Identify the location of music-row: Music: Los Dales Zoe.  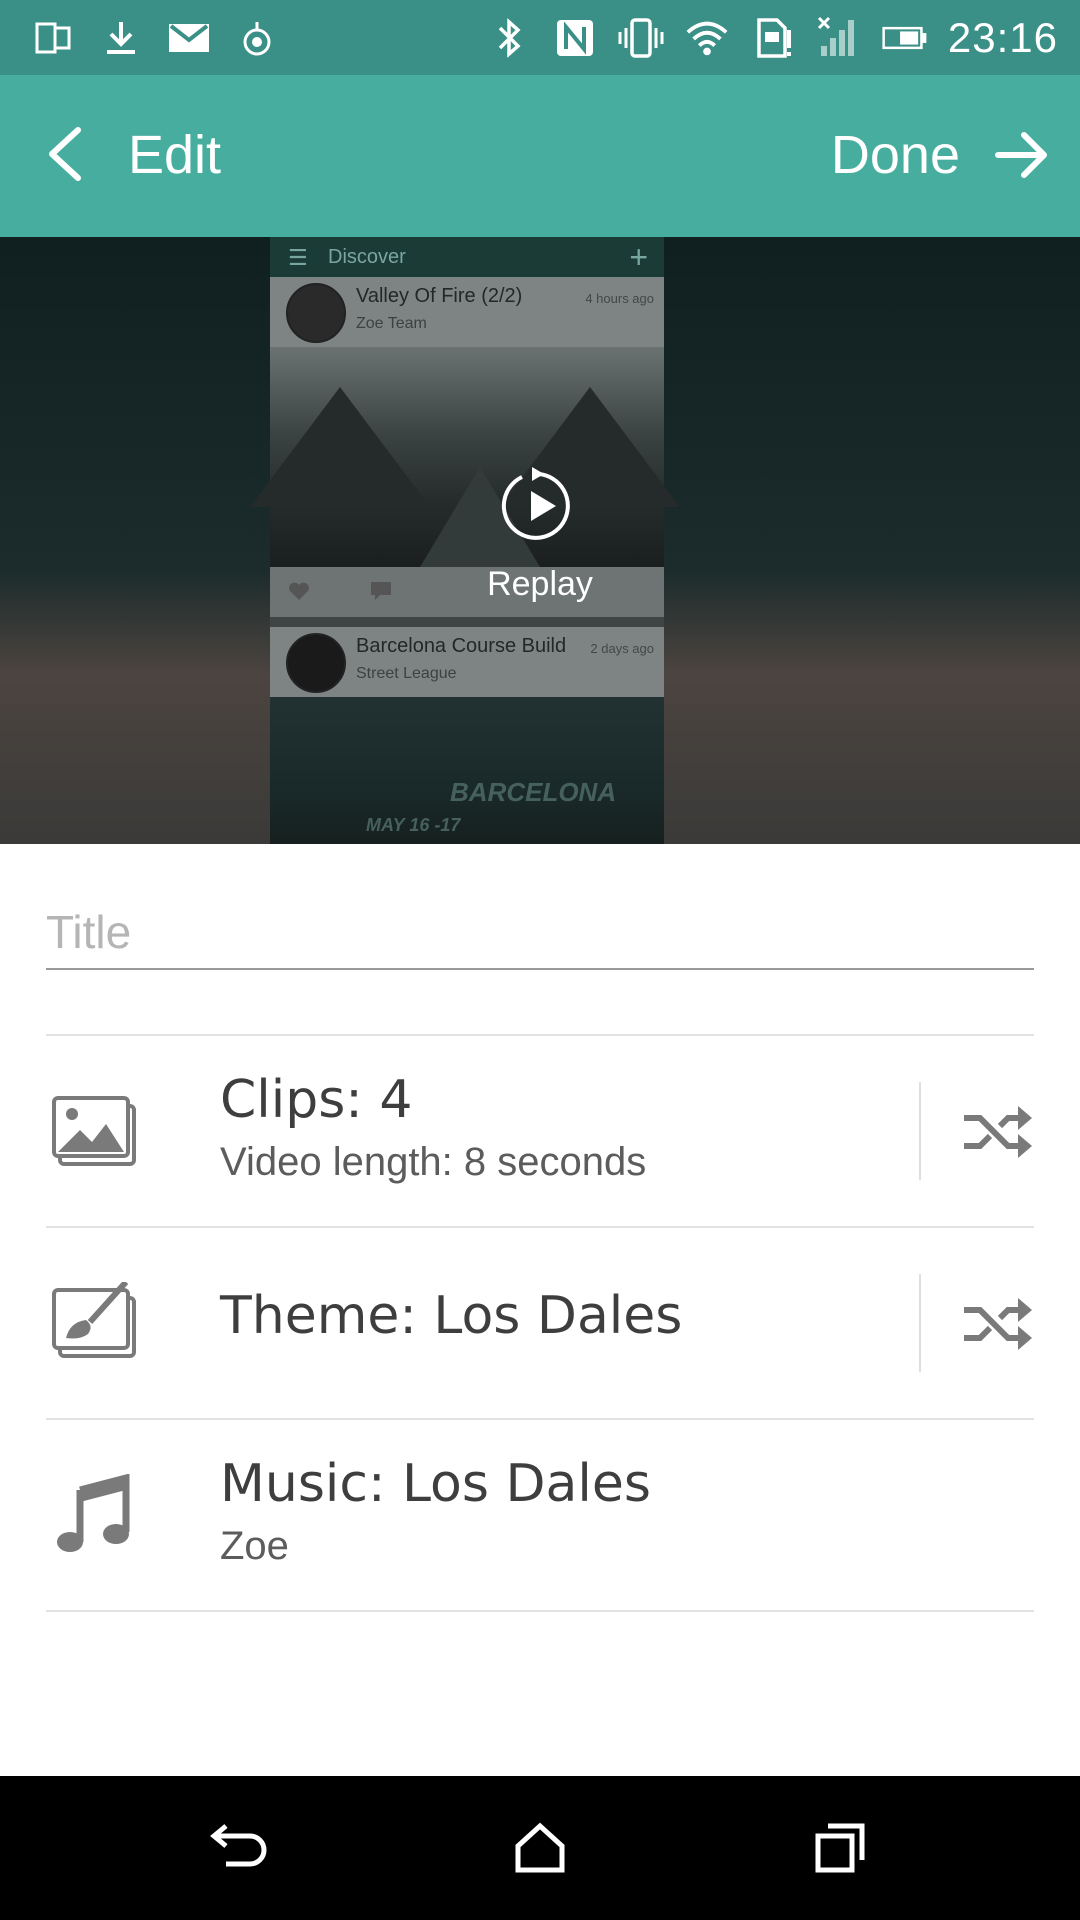
(540, 1515).